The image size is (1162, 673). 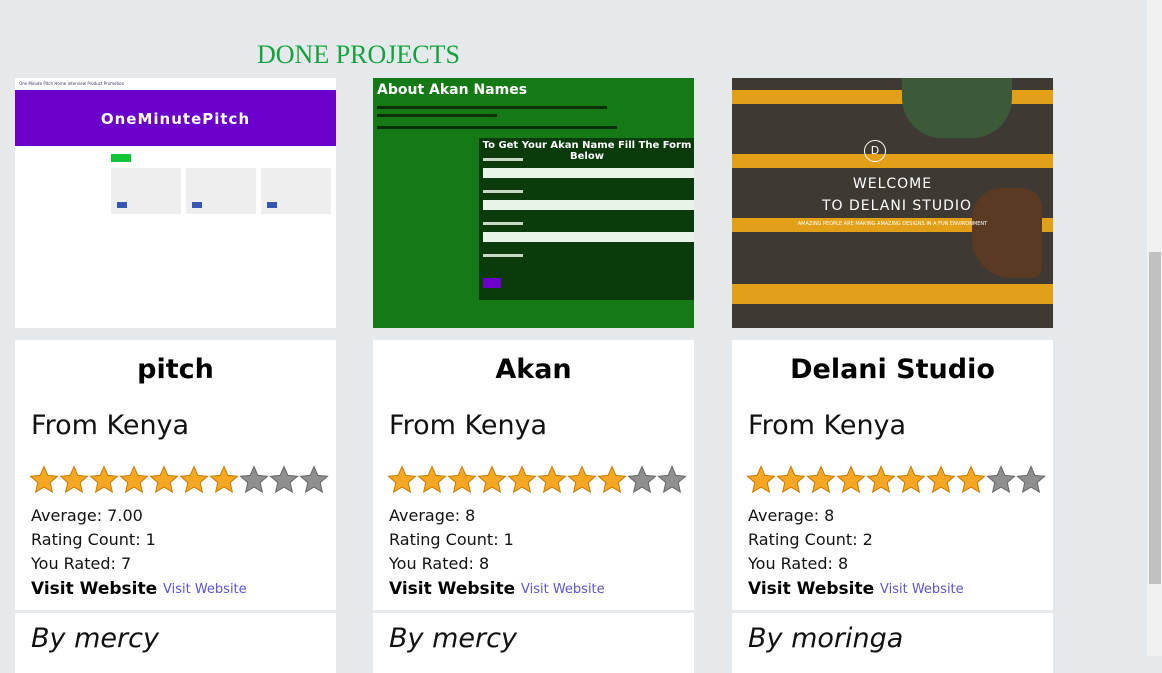 I want to click on project-footer: By moringa, so click(x=892, y=643).